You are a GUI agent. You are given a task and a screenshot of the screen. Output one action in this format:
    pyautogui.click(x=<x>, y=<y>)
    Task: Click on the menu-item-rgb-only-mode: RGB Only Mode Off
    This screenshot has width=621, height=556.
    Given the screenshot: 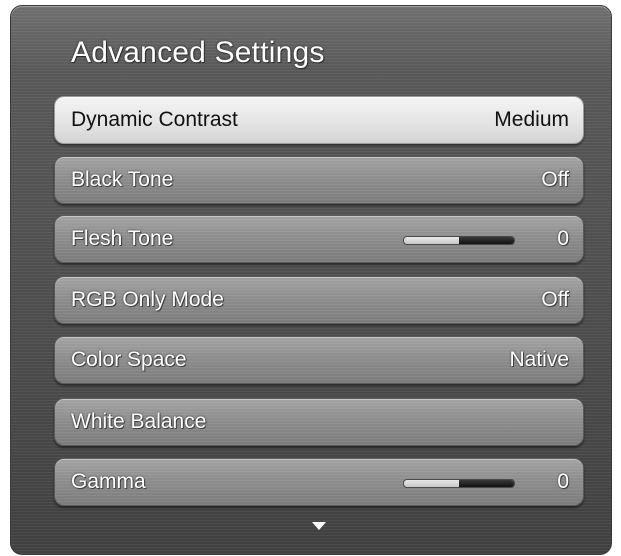 What is the action you would take?
    pyautogui.click(x=319, y=300)
    